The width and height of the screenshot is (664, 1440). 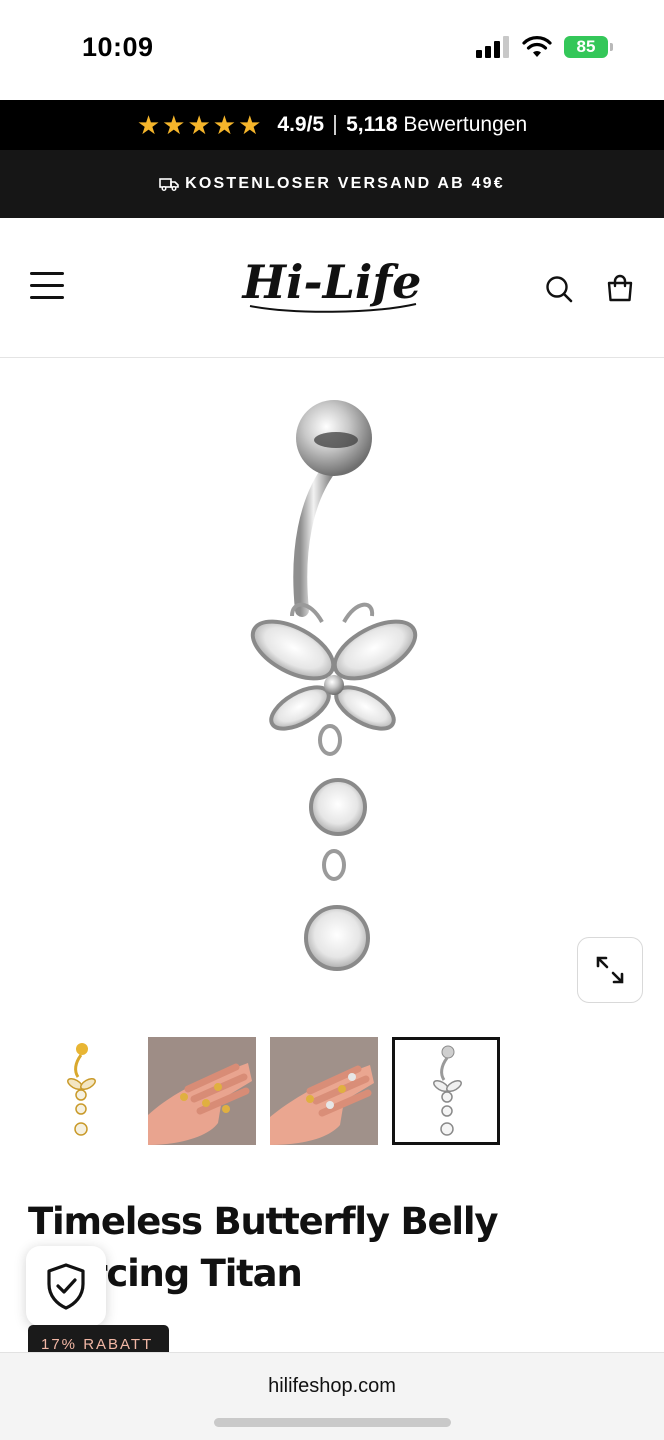 I want to click on review-count-number: 5,118, so click(x=372, y=124).